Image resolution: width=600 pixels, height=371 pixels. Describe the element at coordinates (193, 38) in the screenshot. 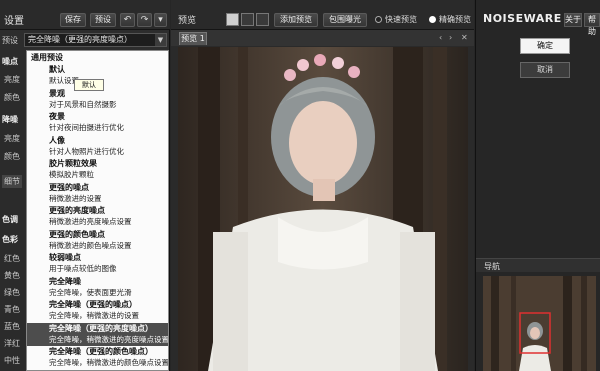

I see `tab-preview-1: 预览 1` at that location.